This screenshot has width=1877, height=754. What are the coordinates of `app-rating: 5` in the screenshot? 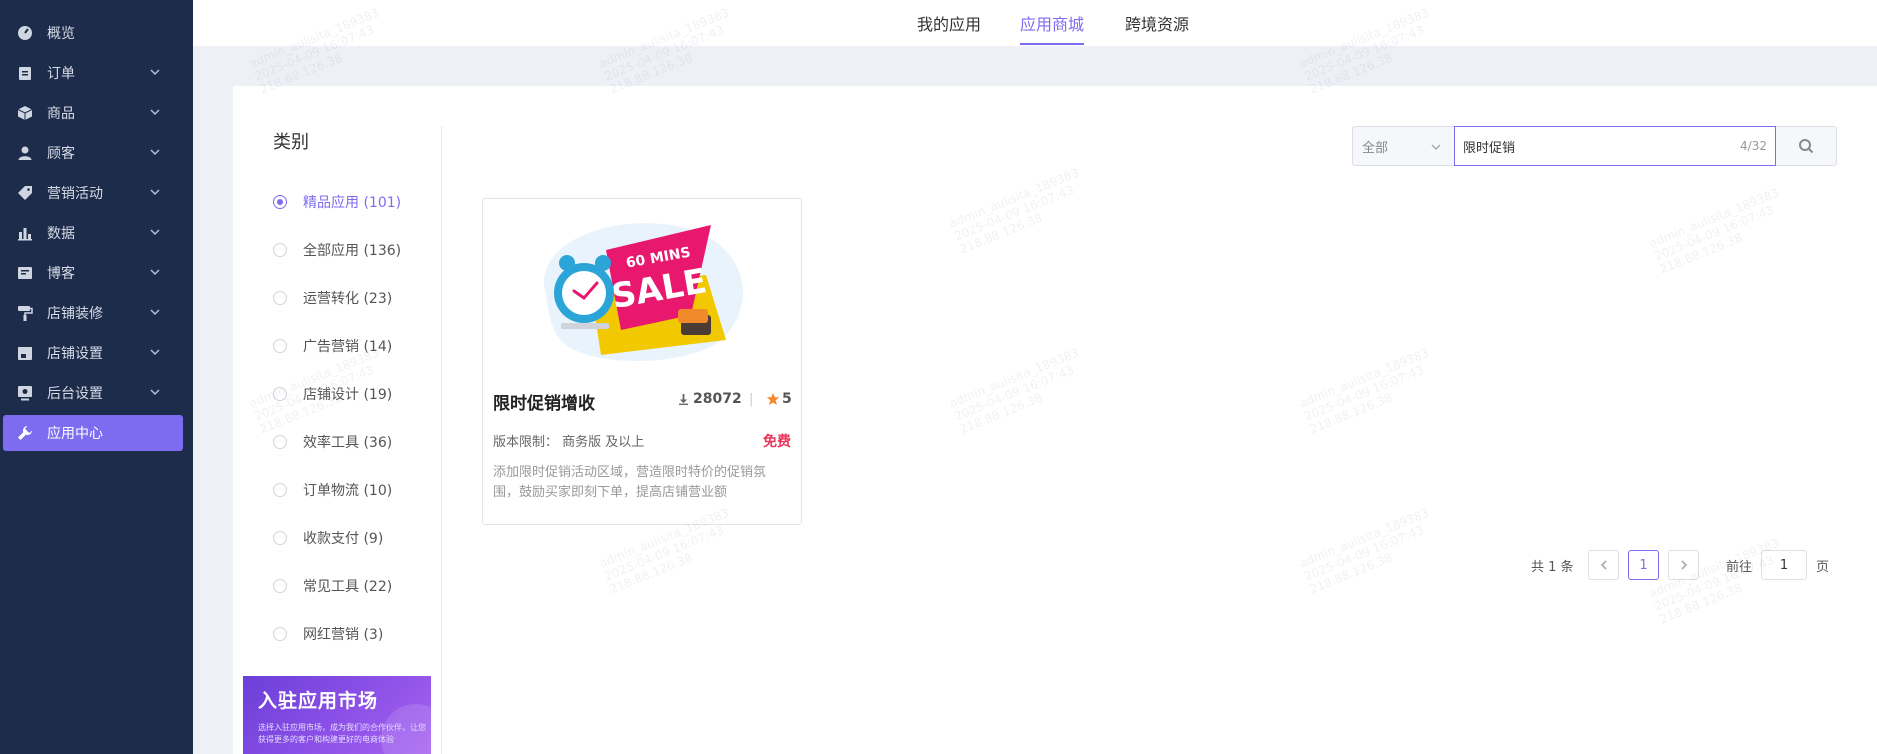 It's located at (779, 399).